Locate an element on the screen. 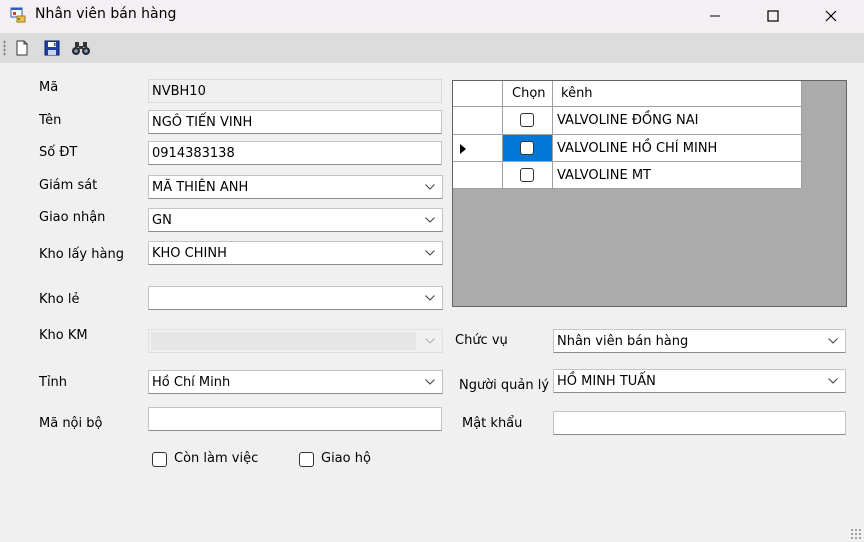 Image resolution: width=864 pixels, height=542 pixels. giao-nhan-label: Giao nhận is located at coordinates (72, 217).